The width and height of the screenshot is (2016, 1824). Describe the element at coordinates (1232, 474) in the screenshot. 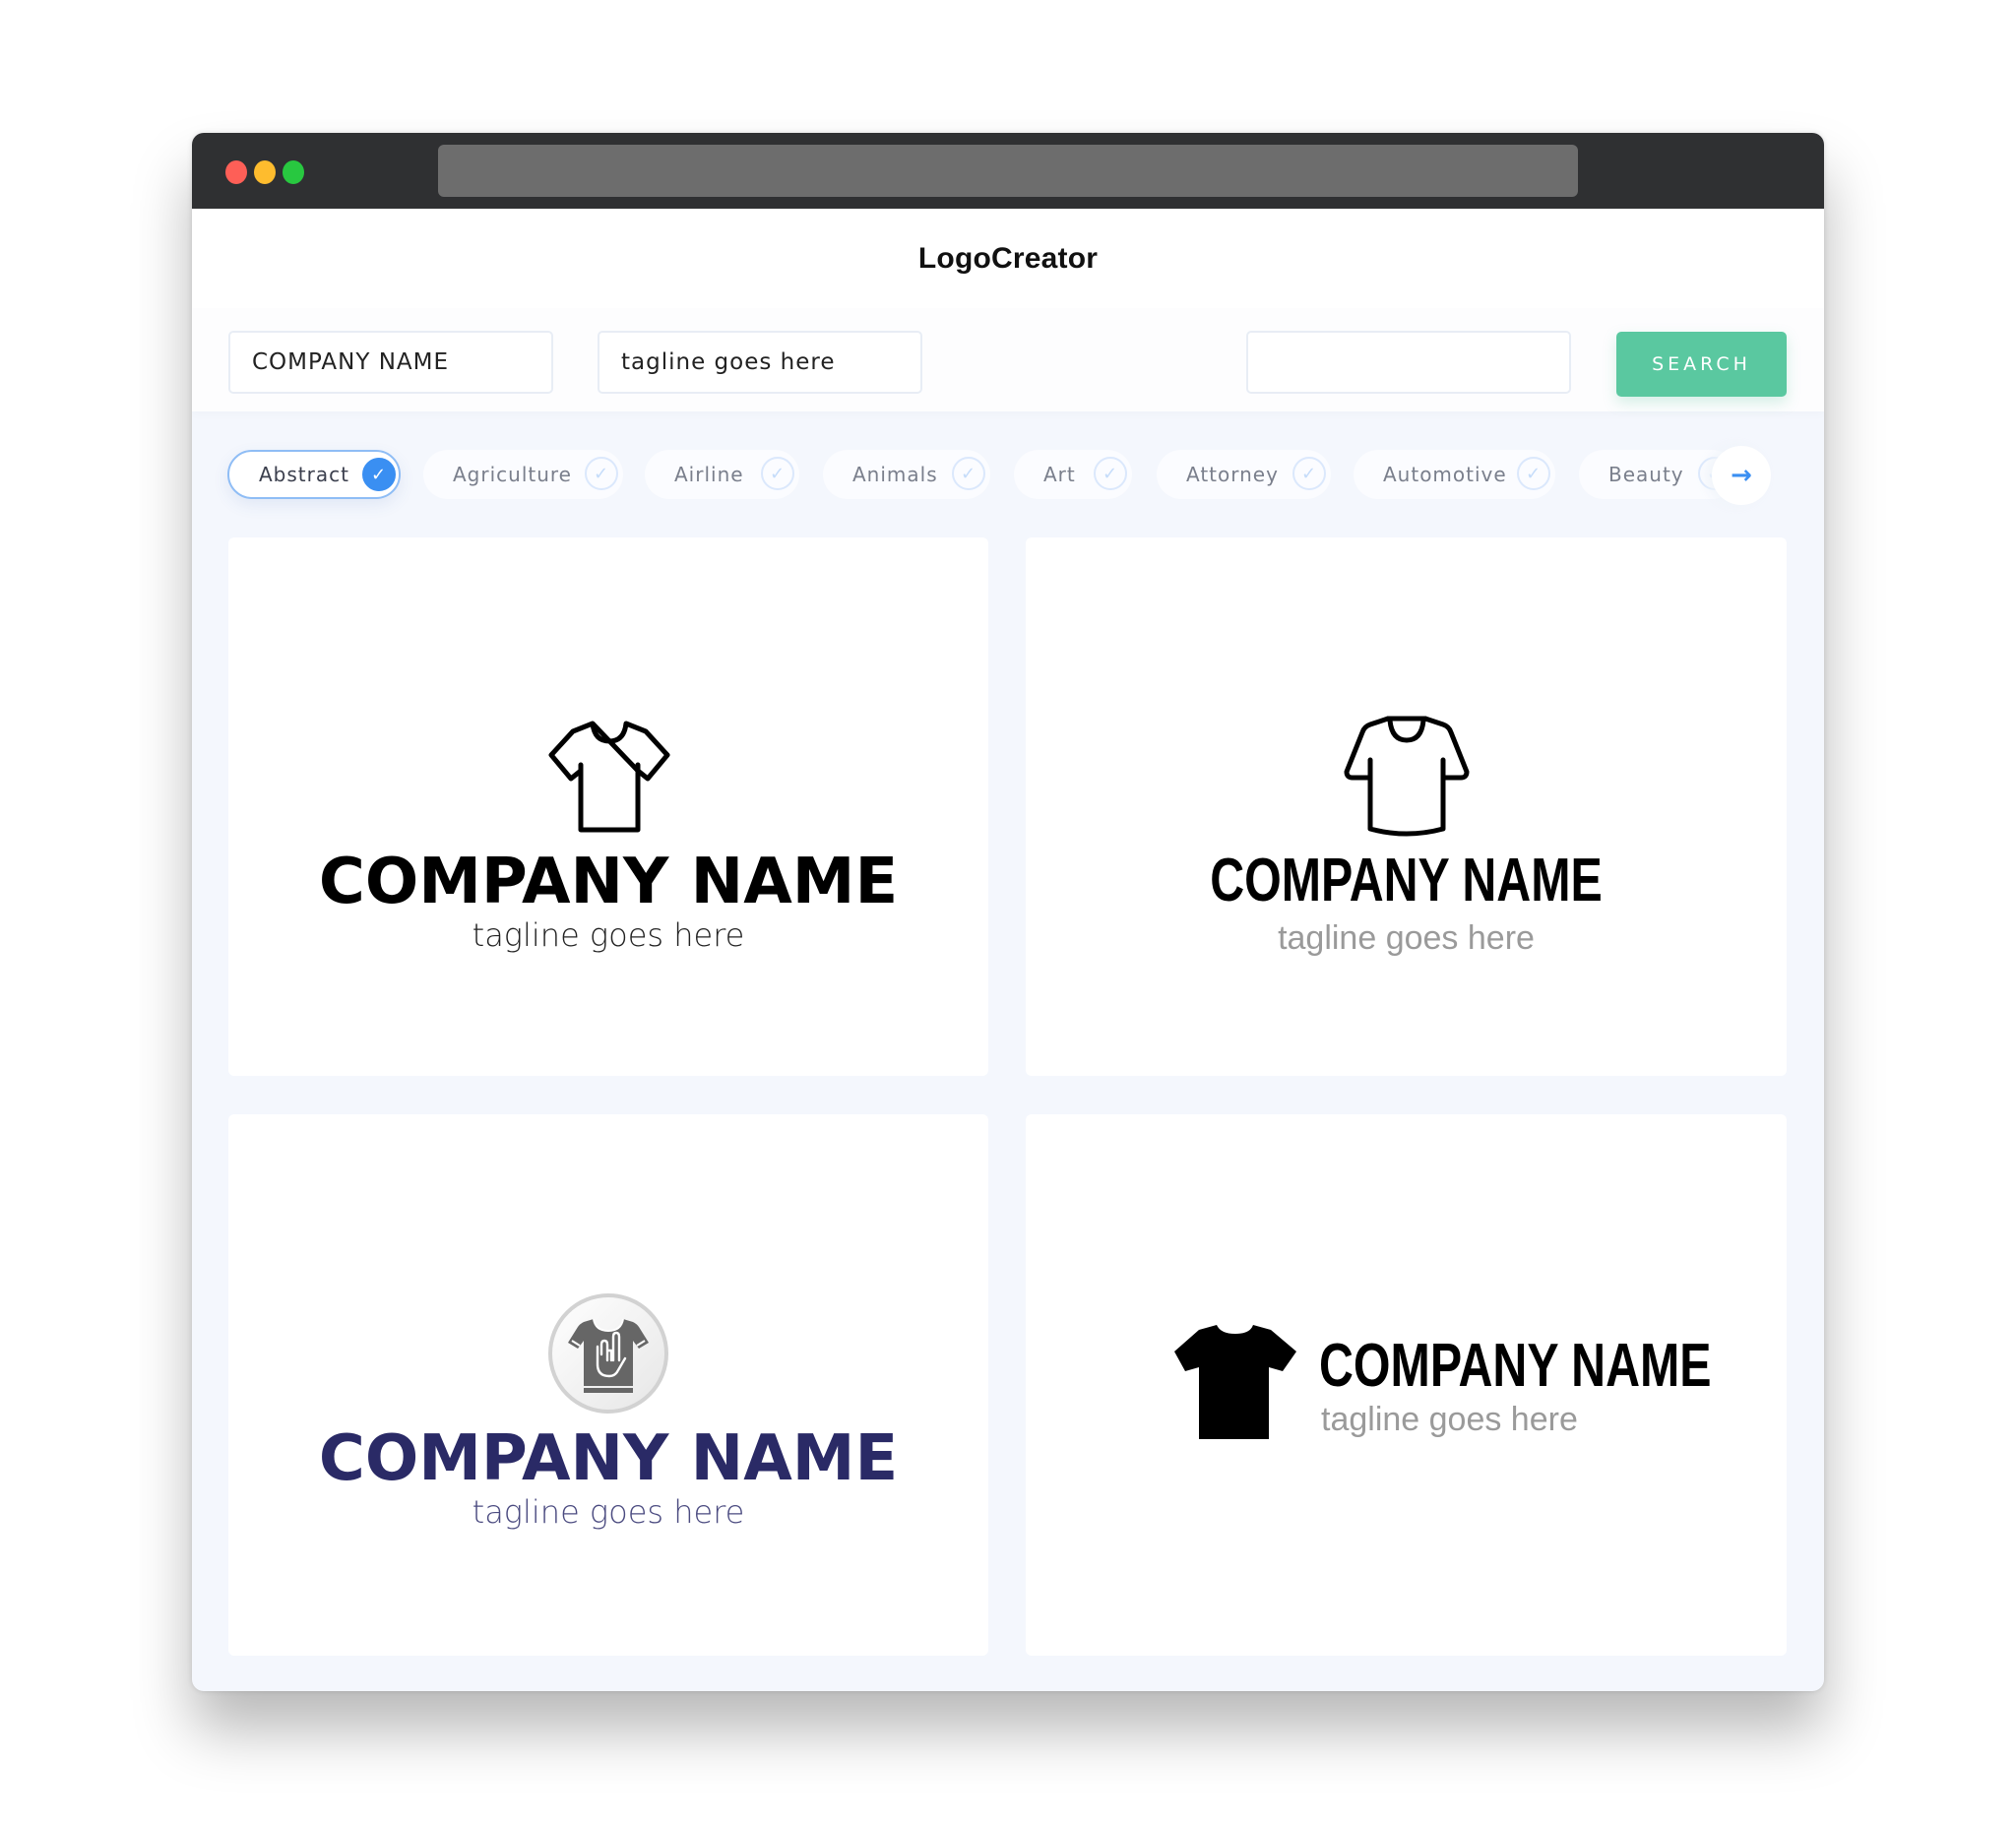

I see `category-label: Attorney` at that location.